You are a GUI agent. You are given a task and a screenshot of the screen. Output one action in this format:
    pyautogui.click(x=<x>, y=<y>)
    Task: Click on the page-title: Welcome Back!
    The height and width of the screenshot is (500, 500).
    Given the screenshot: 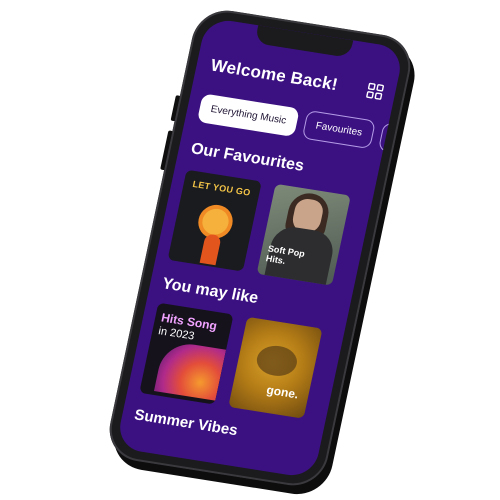 What is the action you would take?
    pyautogui.click(x=274, y=75)
    